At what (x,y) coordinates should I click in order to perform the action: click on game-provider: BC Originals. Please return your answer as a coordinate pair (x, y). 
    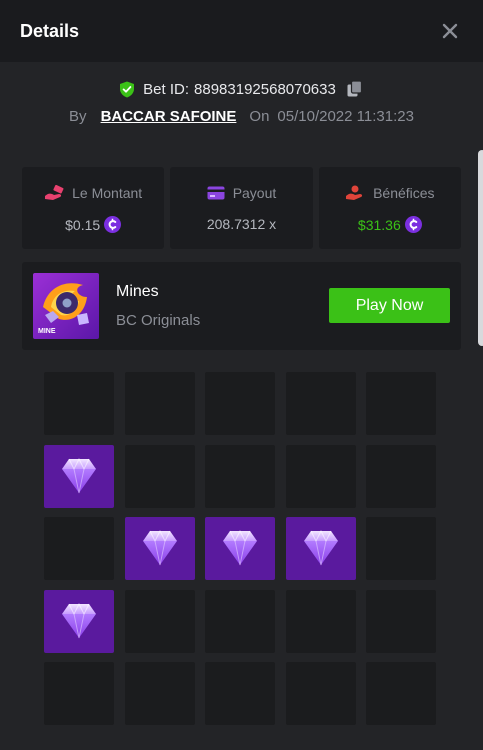
    Looking at the image, I should click on (158, 320).